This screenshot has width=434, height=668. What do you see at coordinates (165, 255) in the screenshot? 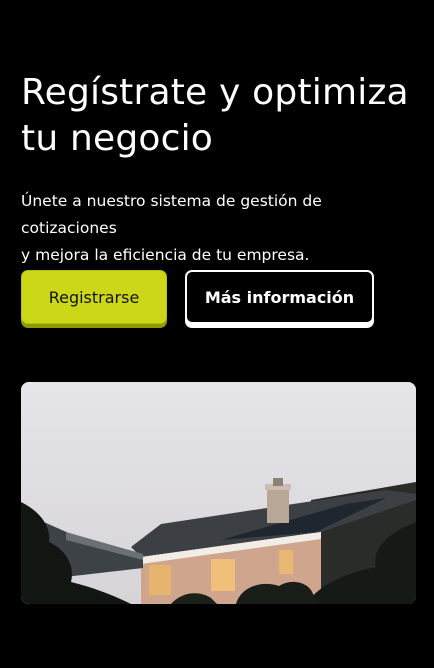
I see `hero-subtitle-line-2: y mejora la eficiencia de tu empresa.` at bounding box center [165, 255].